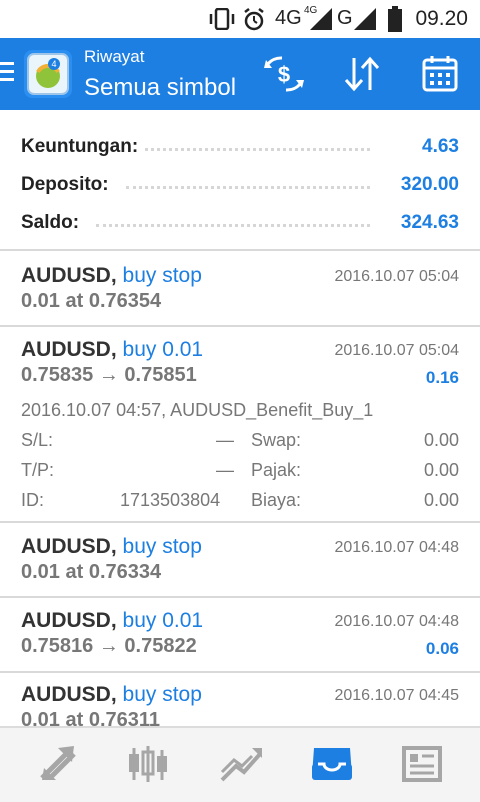 The height and width of the screenshot is (802, 480). Describe the element at coordinates (160, 88) in the screenshot. I see `app-bar-title: Semua simbol` at that location.